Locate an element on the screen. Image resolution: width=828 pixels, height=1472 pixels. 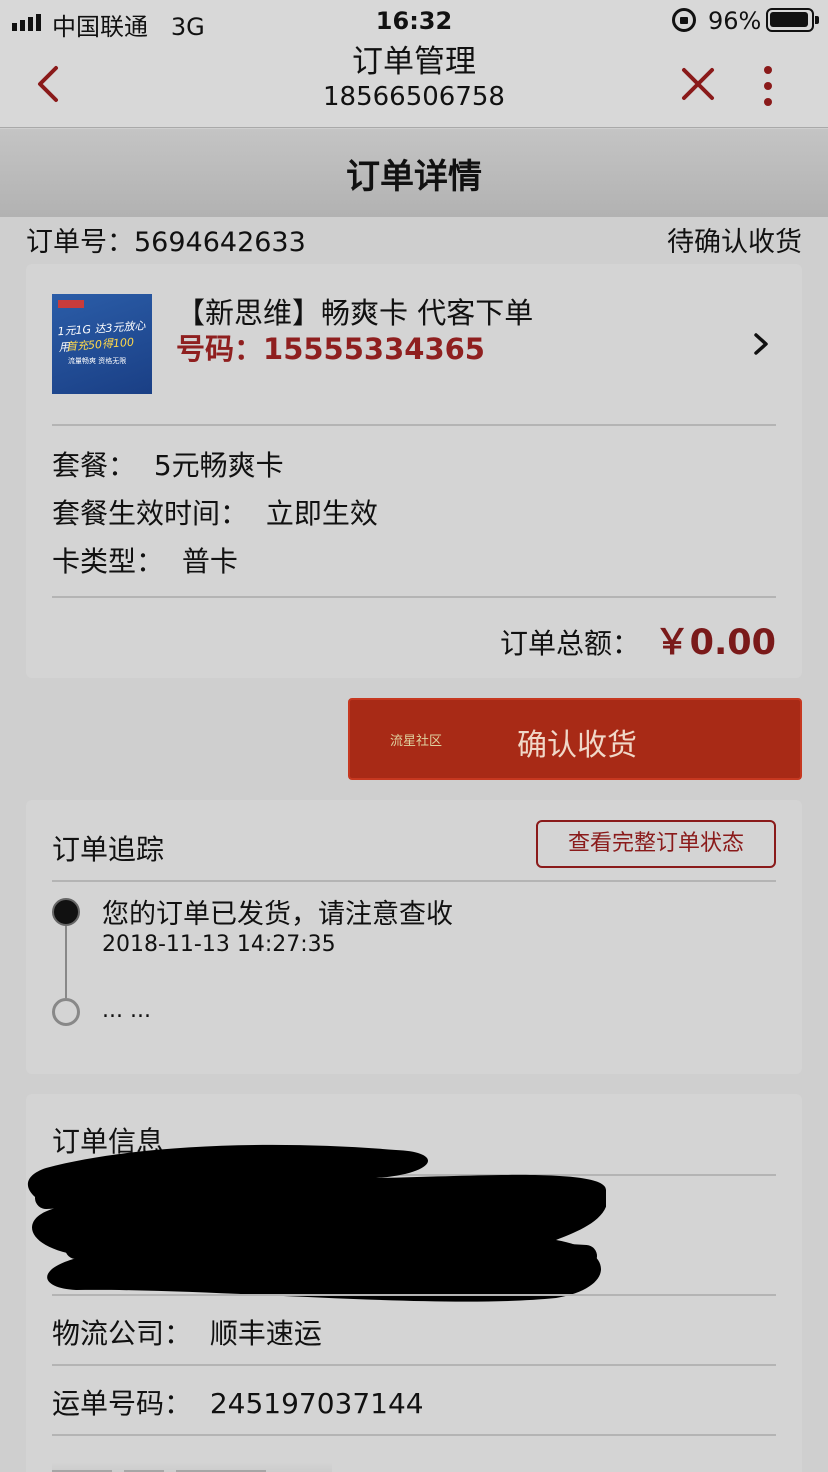
timeline-line is located at coordinates (66, 962).